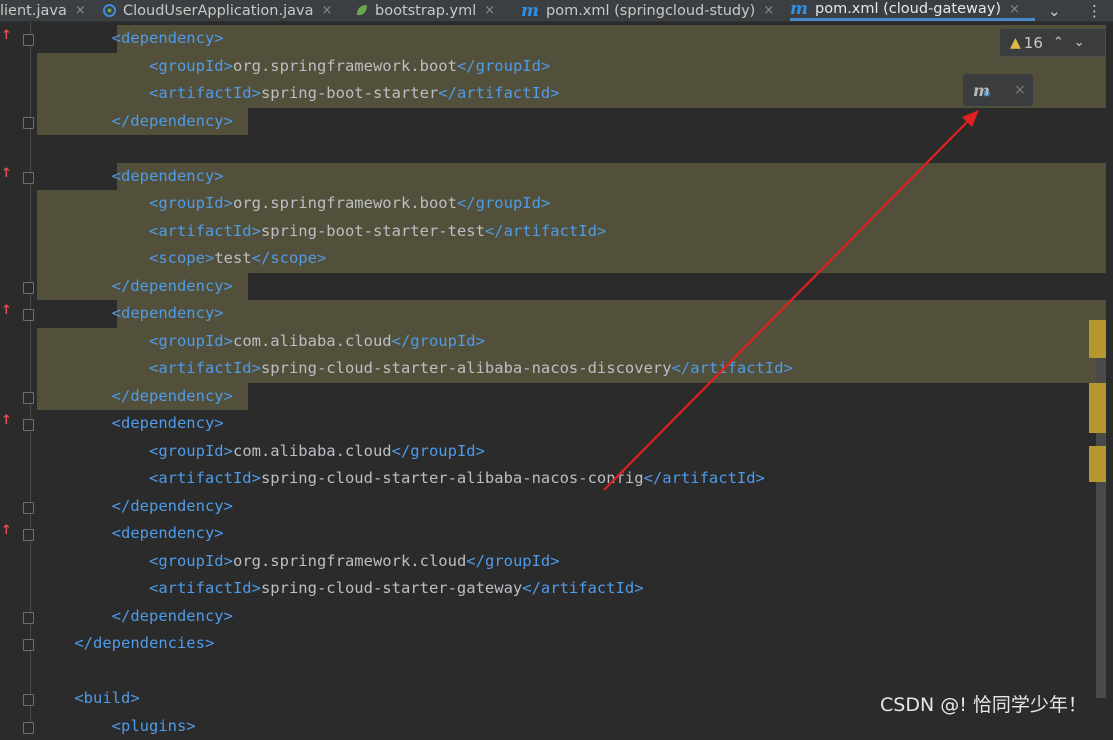 The height and width of the screenshot is (740, 1113). I want to click on vertical-scrollbar, so click(1101, 509).